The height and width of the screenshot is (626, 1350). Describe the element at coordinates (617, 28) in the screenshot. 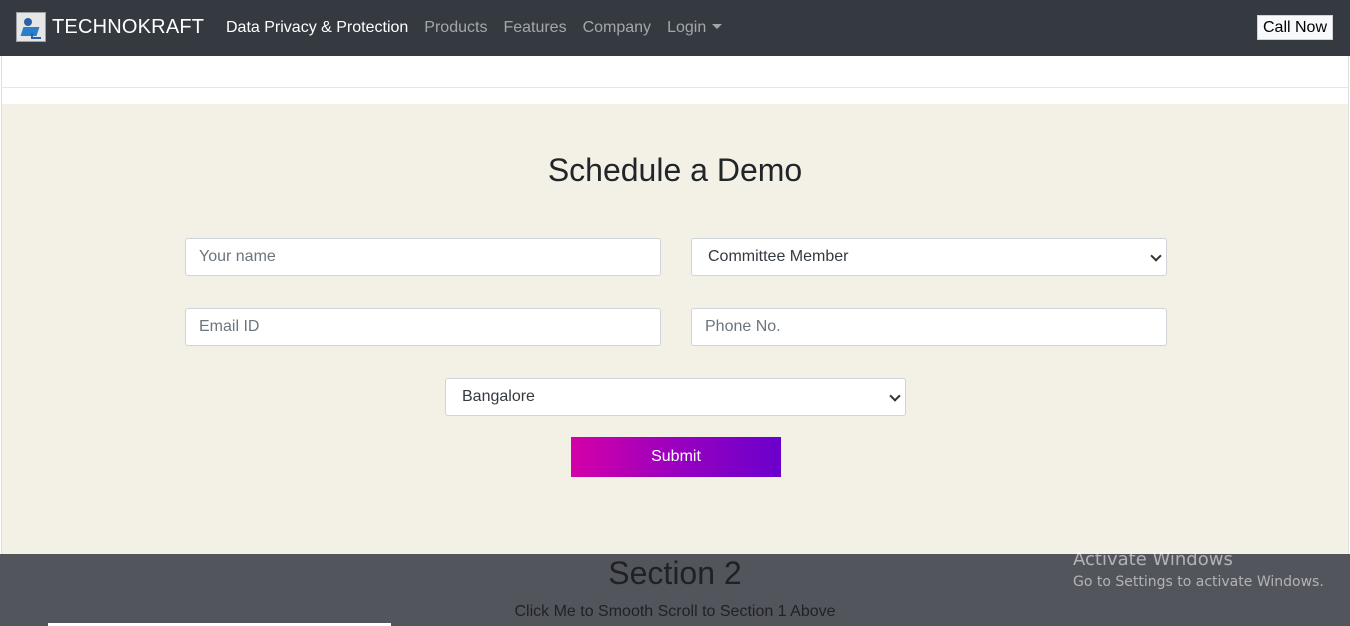

I see `nav-link-company: Company` at that location.